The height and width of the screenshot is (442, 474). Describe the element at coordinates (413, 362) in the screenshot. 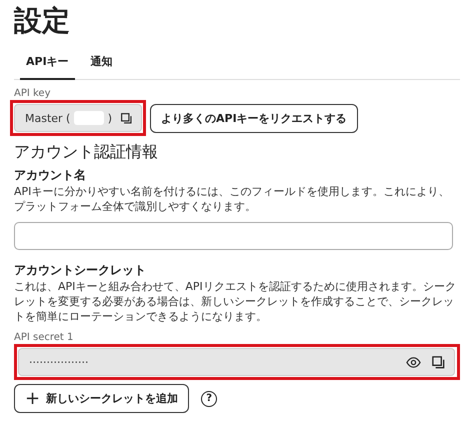

I see `eye-icon` at that location.